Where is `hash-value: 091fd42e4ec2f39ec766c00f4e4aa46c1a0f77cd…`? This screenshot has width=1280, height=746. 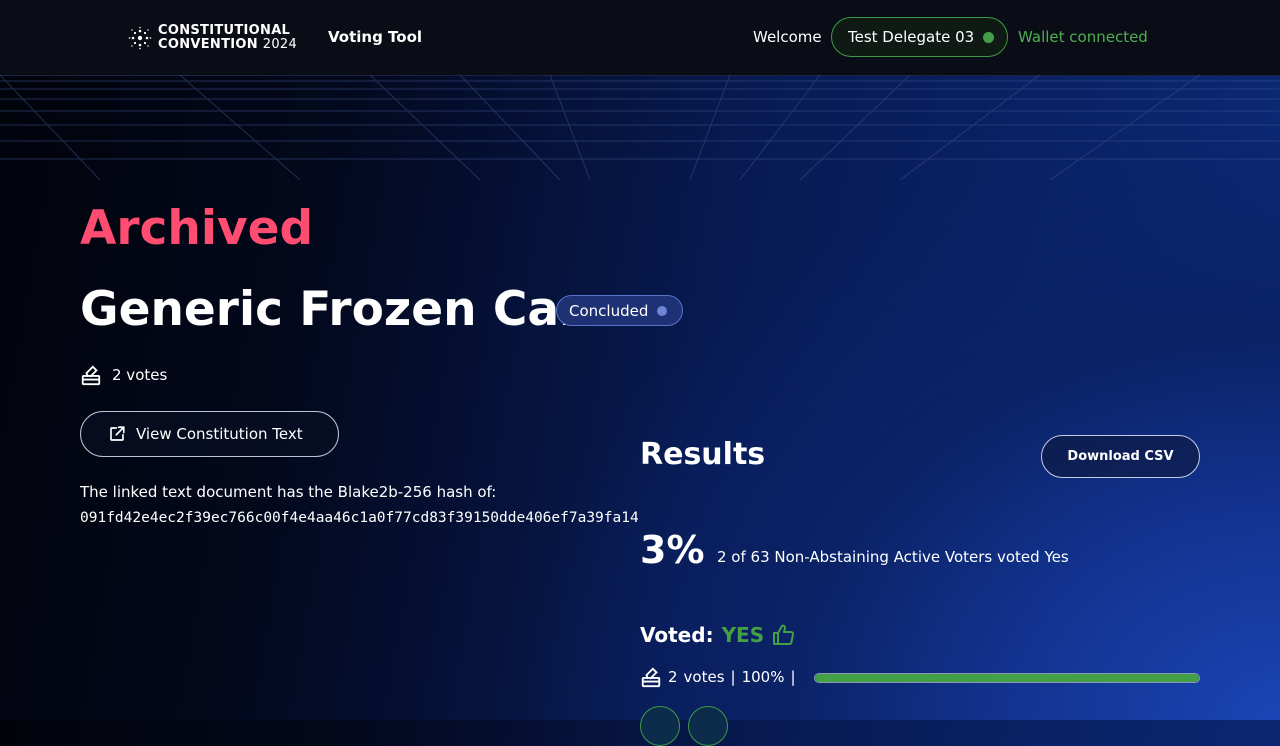
hash-value: 091fd42e4ec2f39ec766c00f4e4aa46c1a0f77cd… is located at coordinates (359, 518).